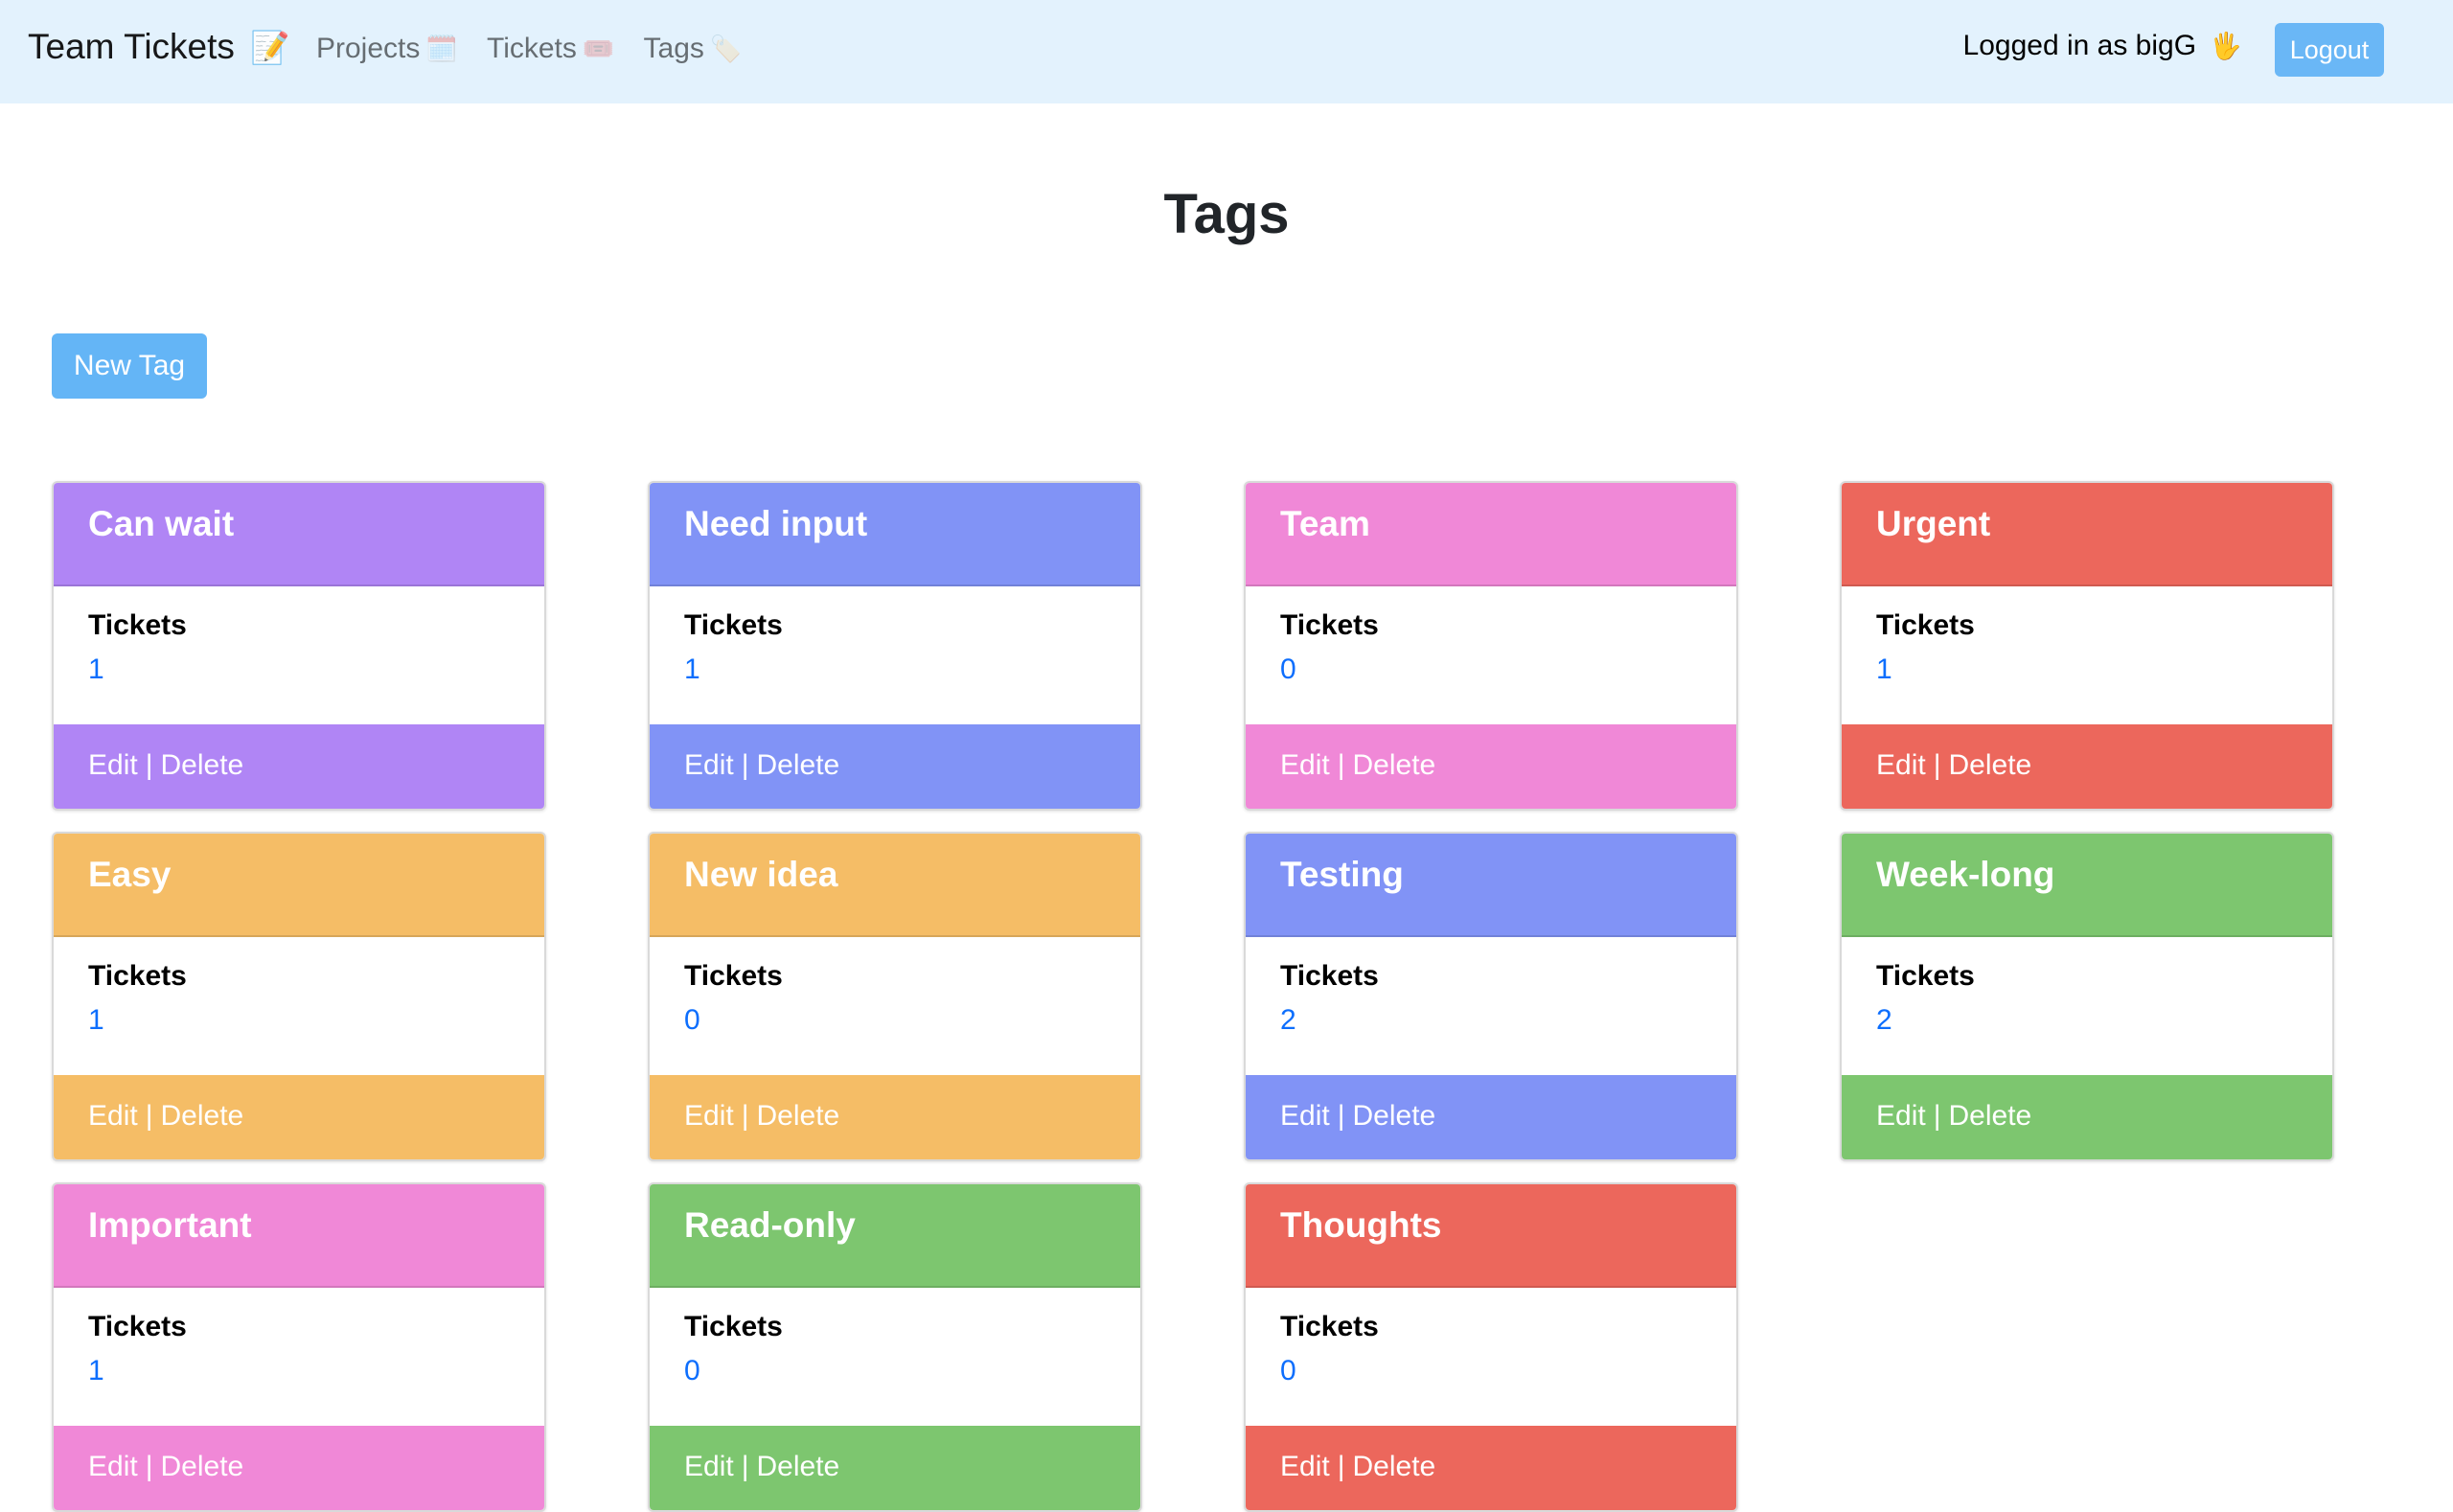 The image size is (2453, 1512). Describe the element at coordinates (369, 48) in the screenshot. I see `nav-link-label: Projects` at that location.